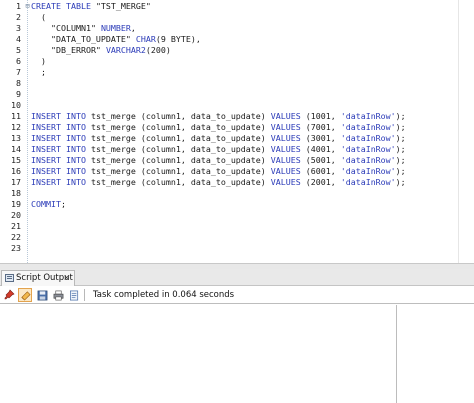 This screenshot has height=403, width=474. I want to click on code-token: (200), so click(158, 50).